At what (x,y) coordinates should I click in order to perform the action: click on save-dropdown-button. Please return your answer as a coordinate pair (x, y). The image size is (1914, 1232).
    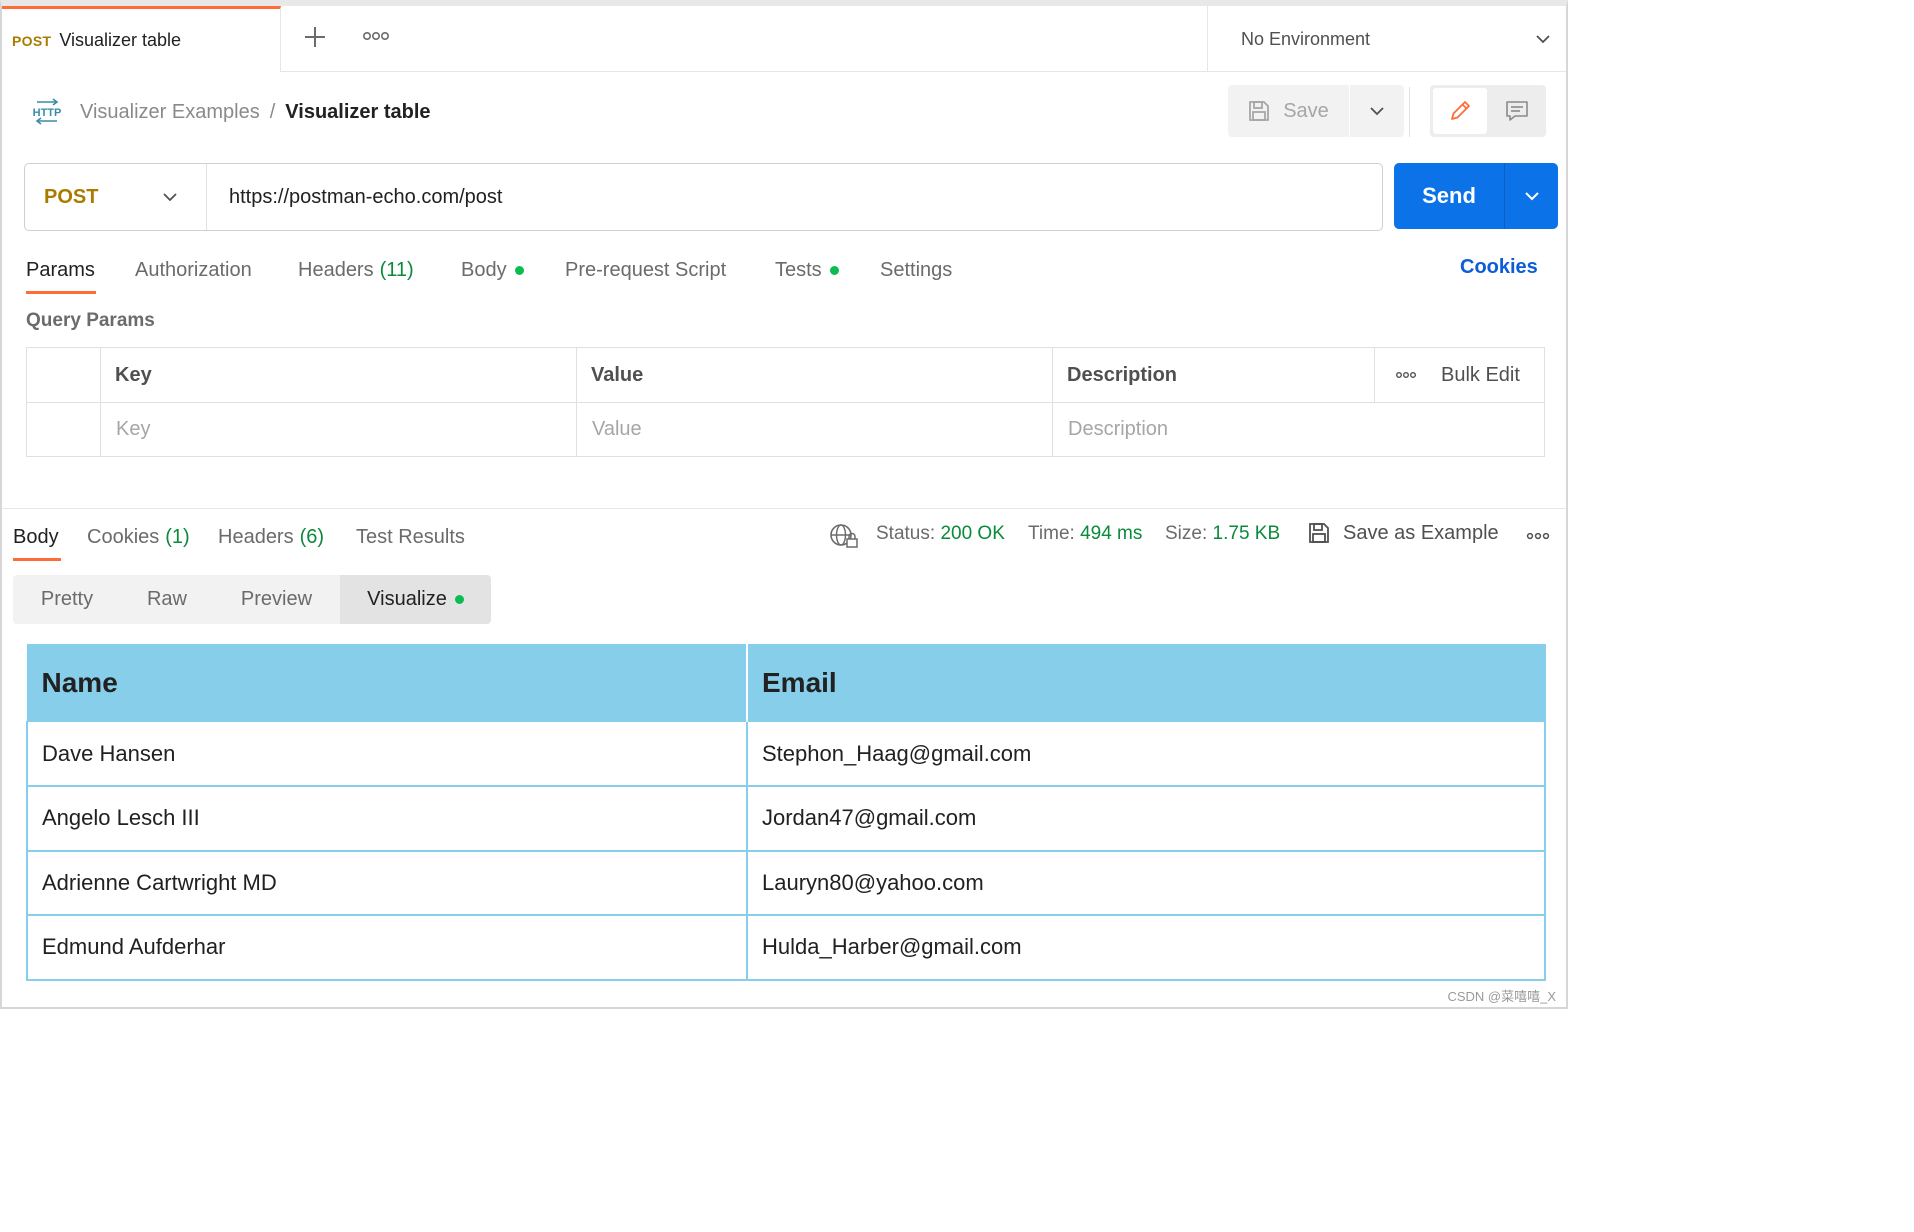
    Looking at the image, I should click on (1377, 111).